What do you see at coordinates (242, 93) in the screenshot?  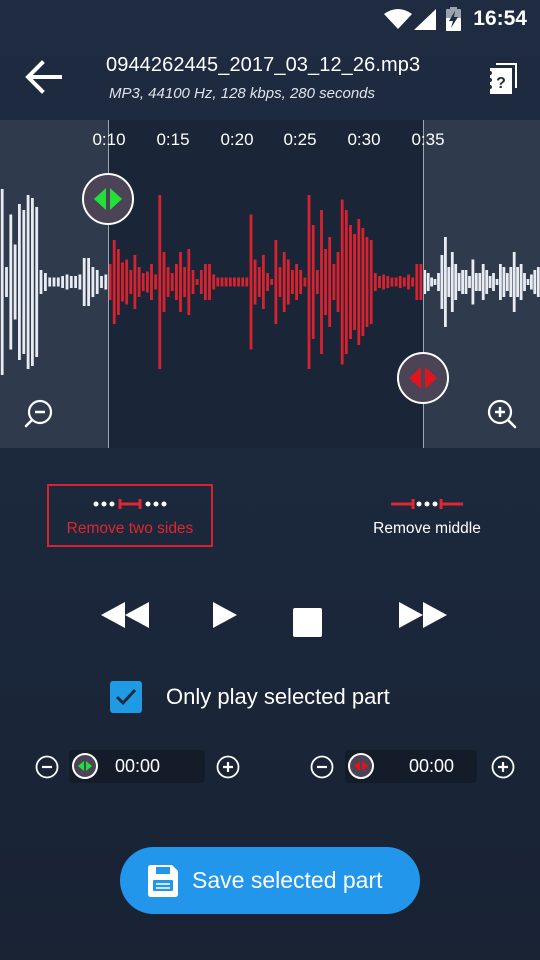 I see `file-meta: MP3, 44100 Hz, 128 kbps, 280 seconds` at bounding box center [242, 93].